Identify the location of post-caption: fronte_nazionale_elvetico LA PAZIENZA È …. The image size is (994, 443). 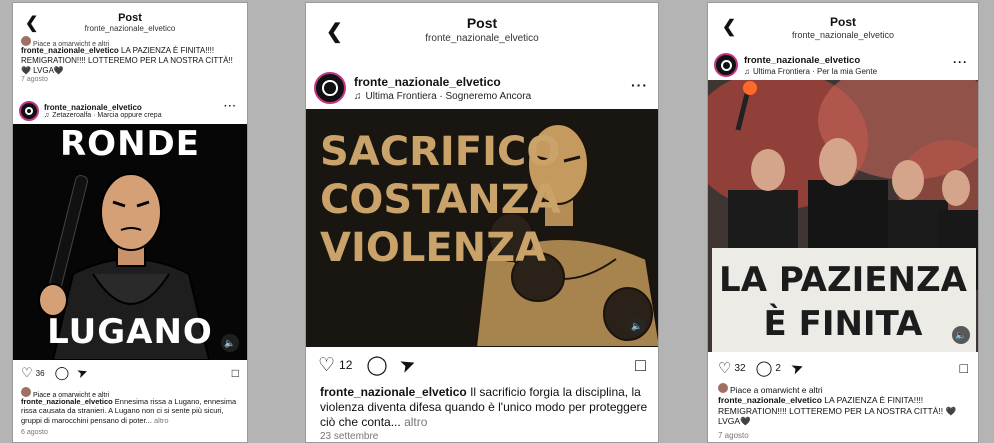
(837, 411).